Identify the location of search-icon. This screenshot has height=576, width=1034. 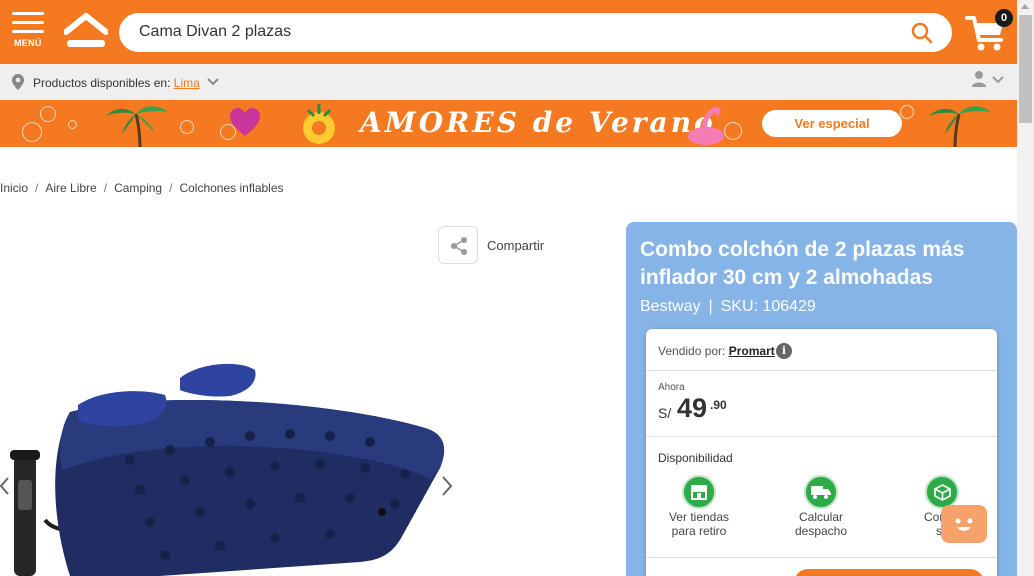
(922, 33).